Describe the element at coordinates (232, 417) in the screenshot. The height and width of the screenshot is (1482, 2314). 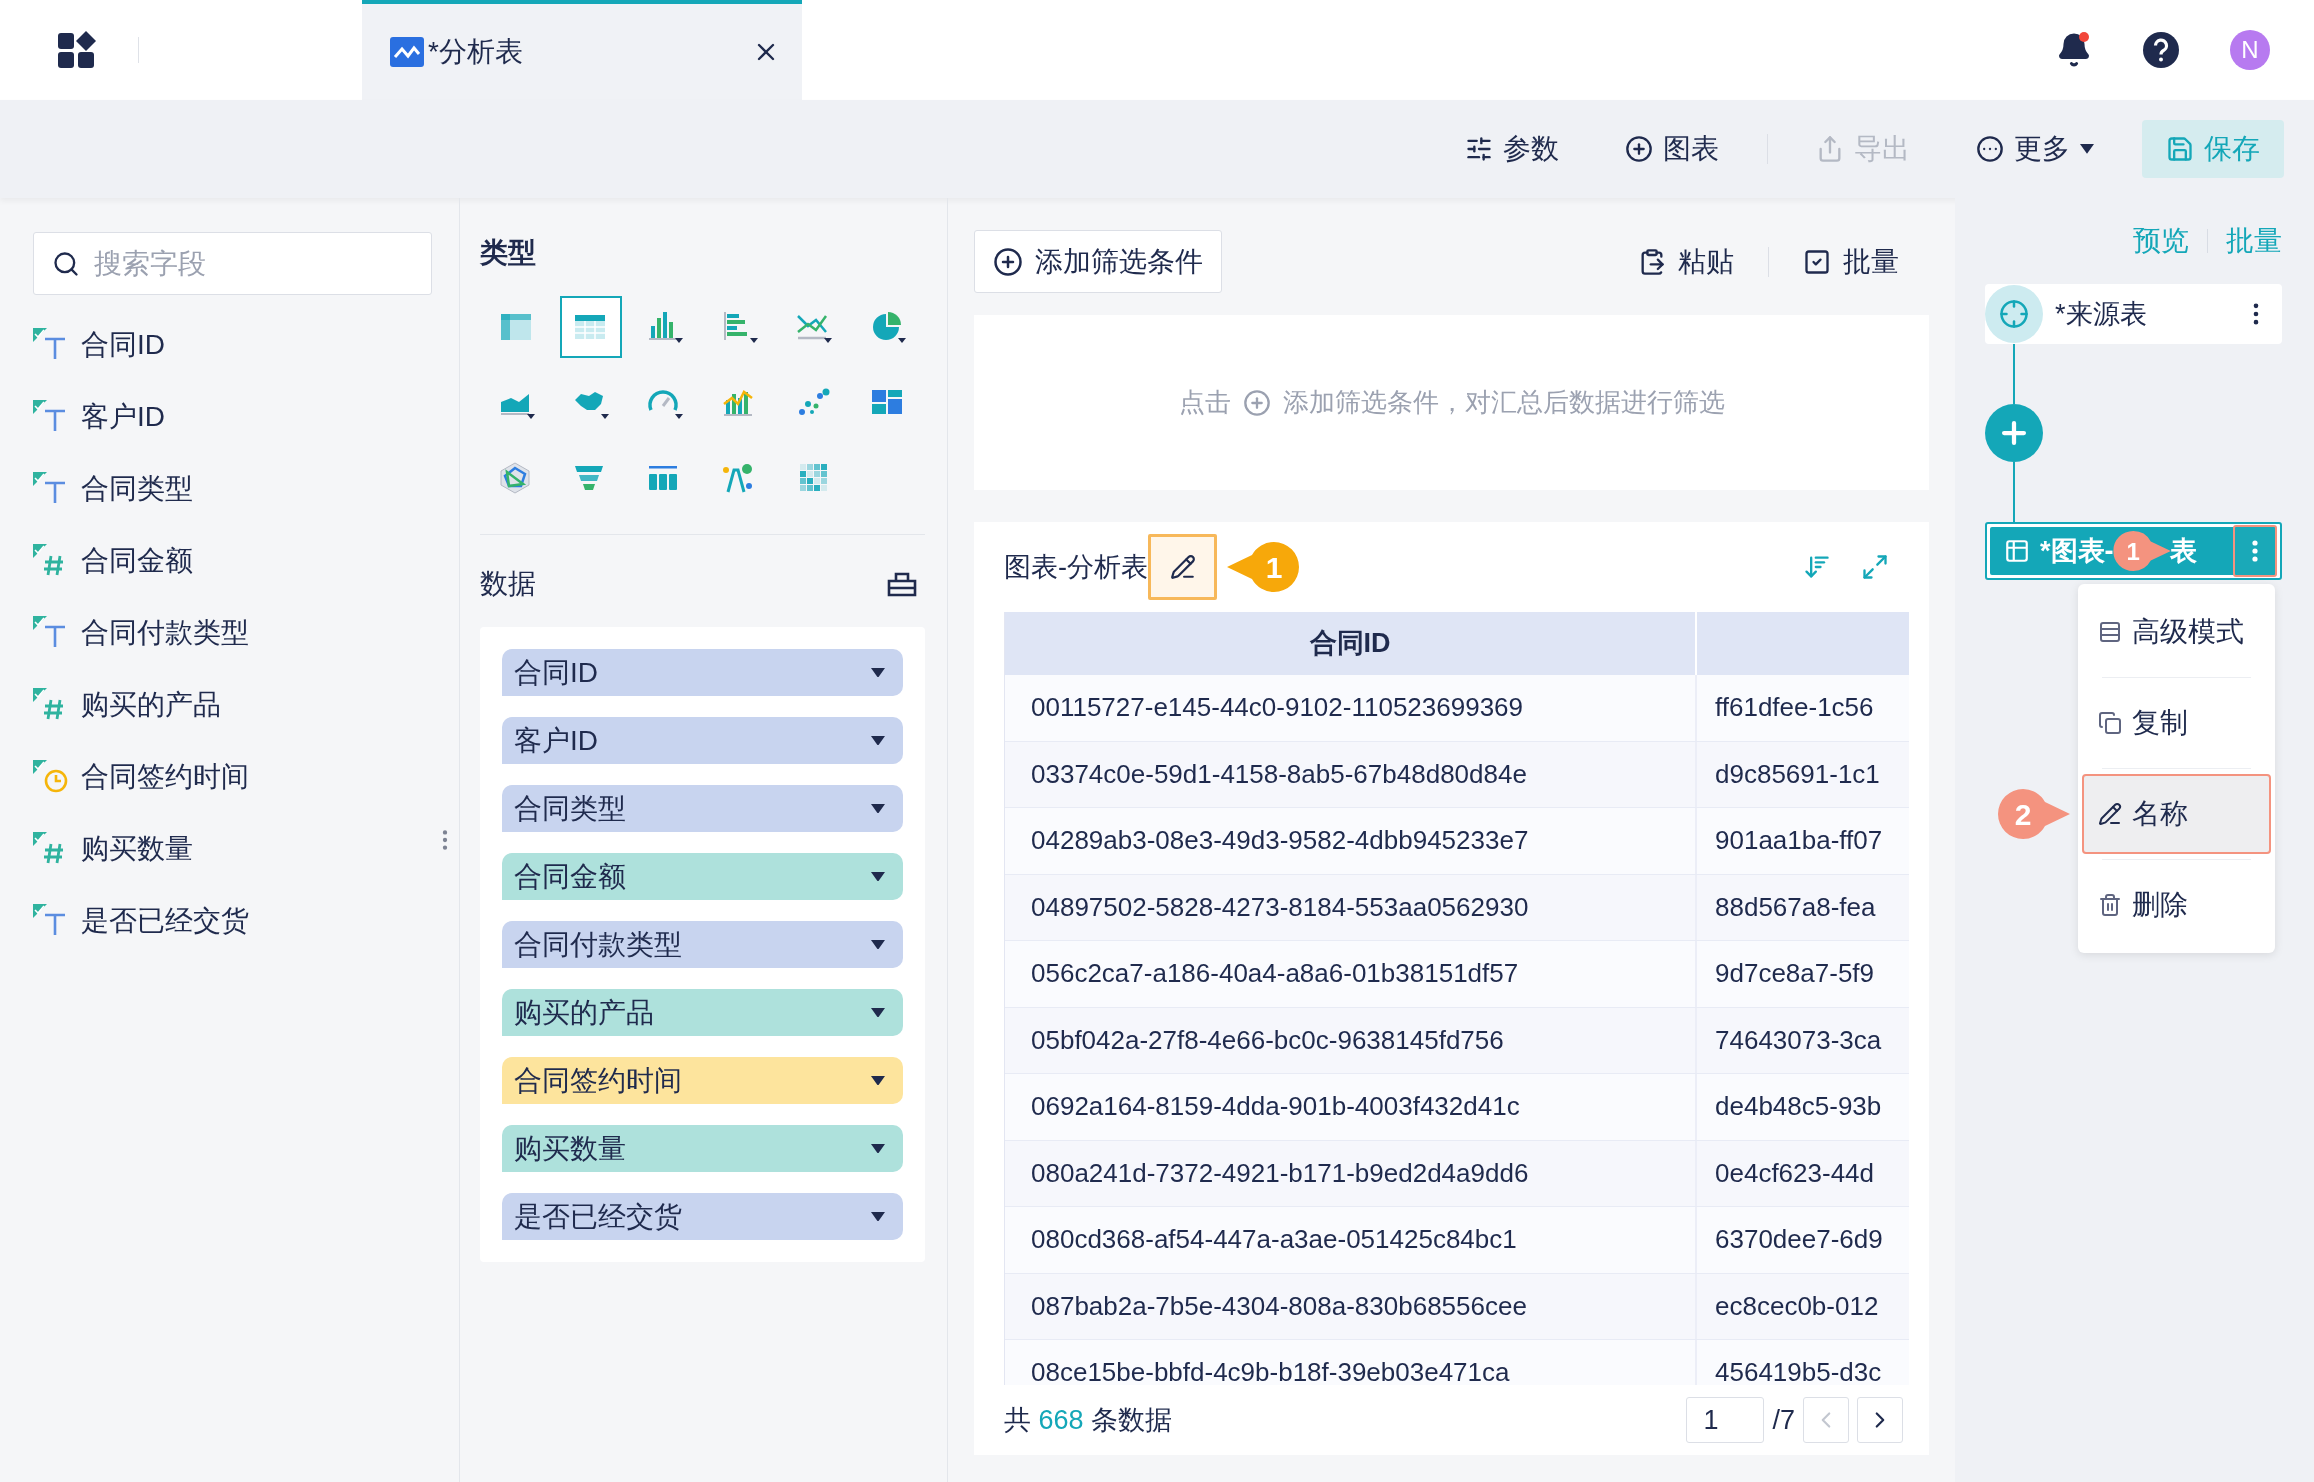
I see `field-item: 客户ID` at that location.